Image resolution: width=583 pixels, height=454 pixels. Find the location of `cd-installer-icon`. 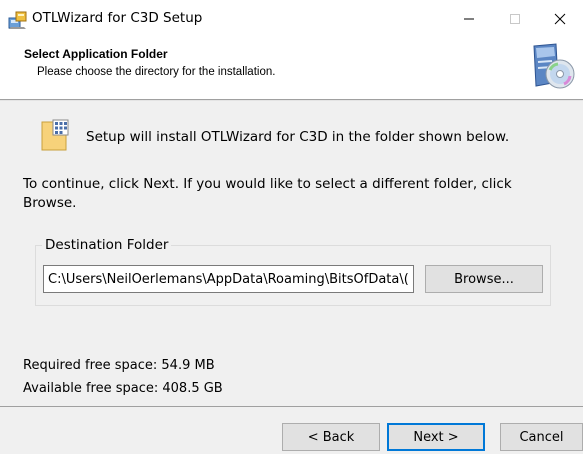

cd-installer-icon is located at coordinates (552, 67).